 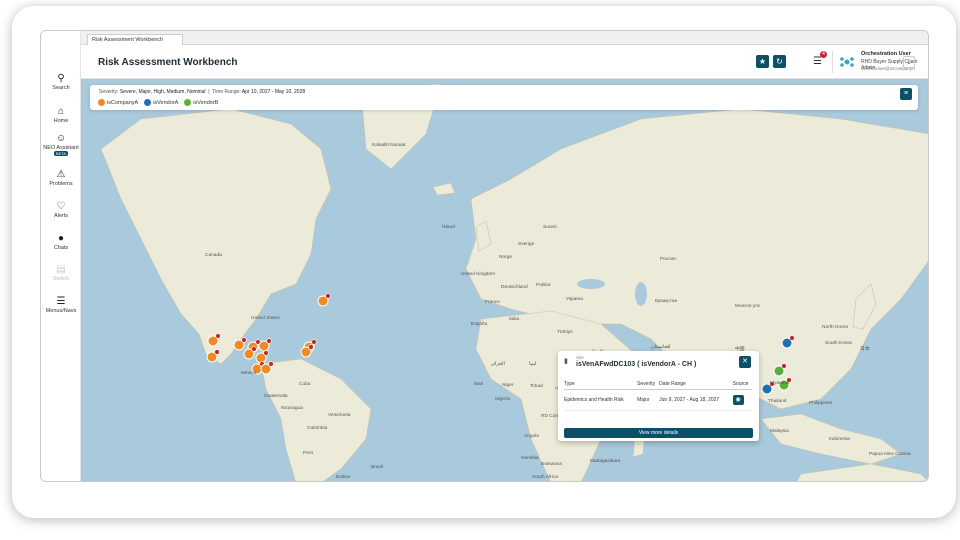 What do you see at coordinates (658, 433) in the screenshot?
I see `view-more-details-button: View more details` at bounding box center [658, 433].